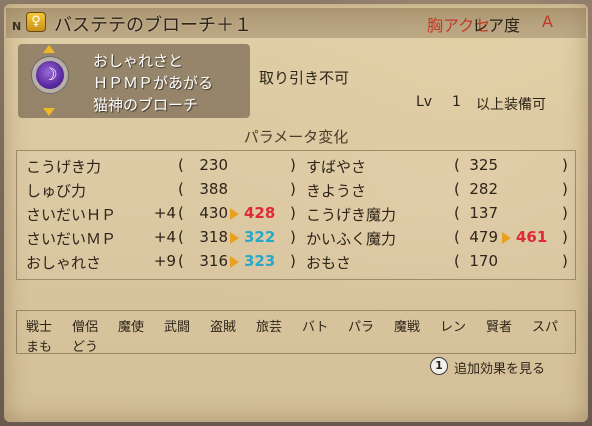  I want to click on stat-name: すばやさ, so click(336, 167).